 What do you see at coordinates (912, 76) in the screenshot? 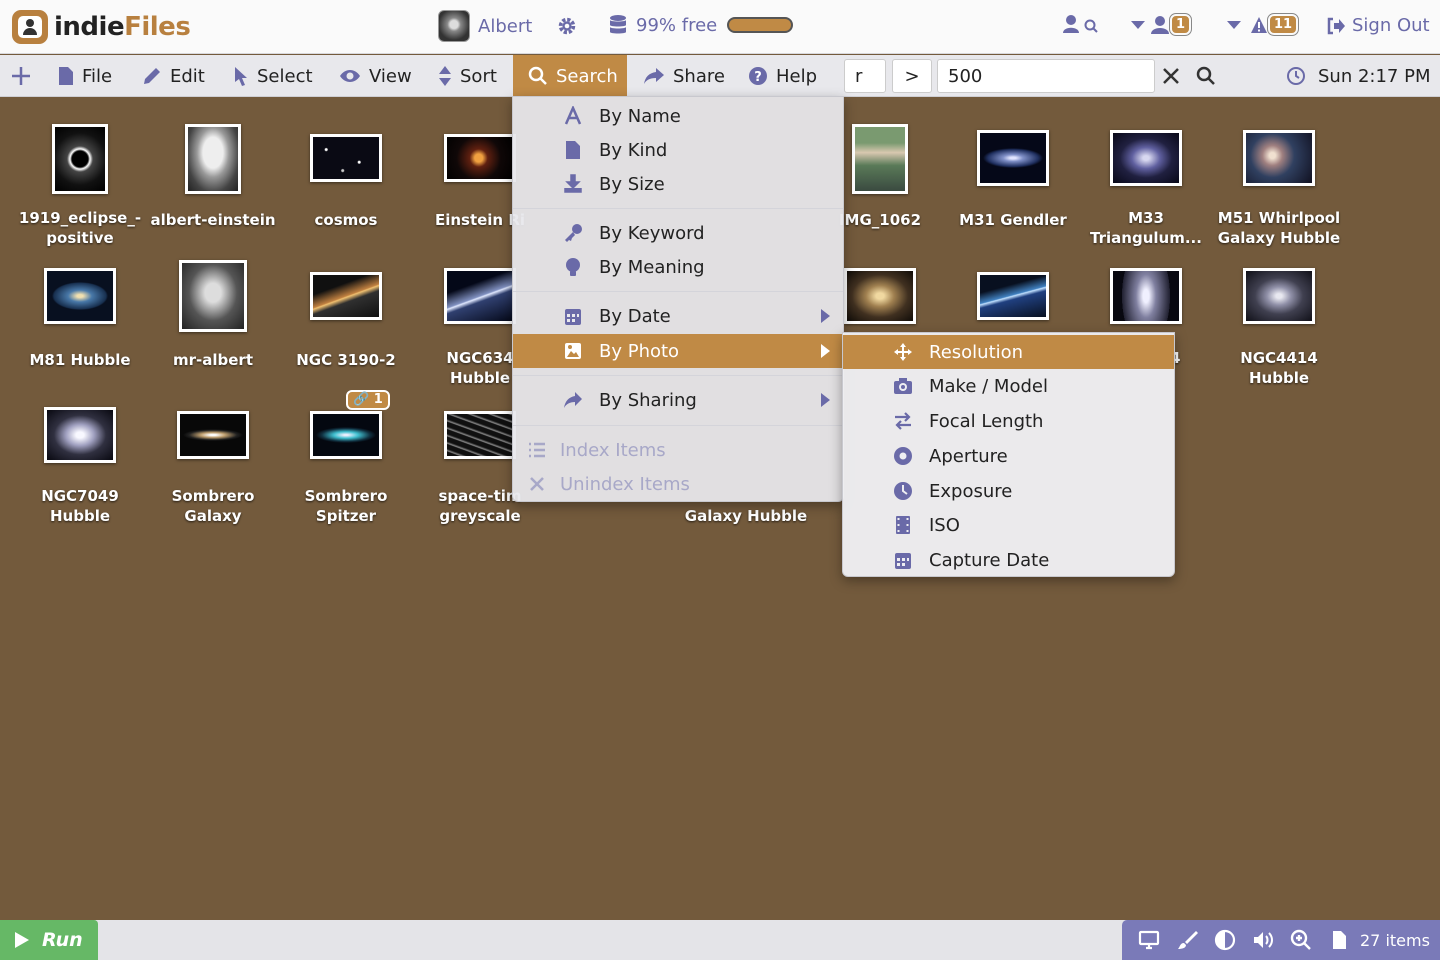
I see `search-operator-field: >` at bounding box center [912, 76].